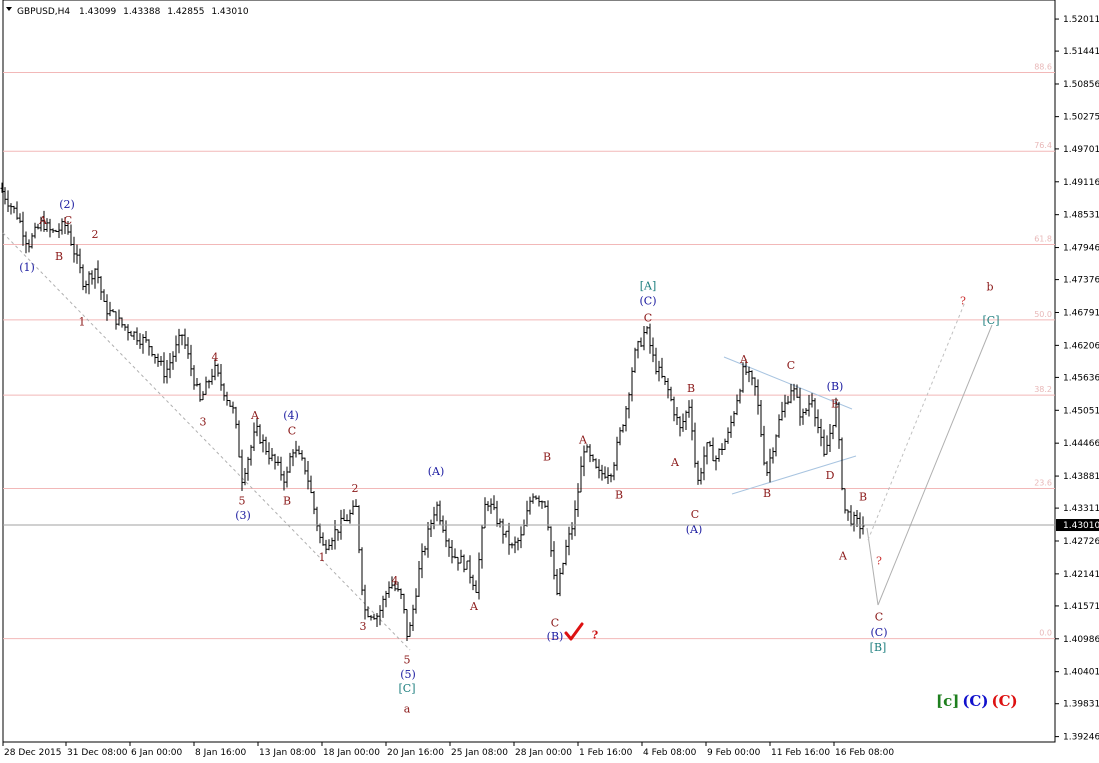  I want to click on price-tick-label: 1.40401, so click(1081, 673).